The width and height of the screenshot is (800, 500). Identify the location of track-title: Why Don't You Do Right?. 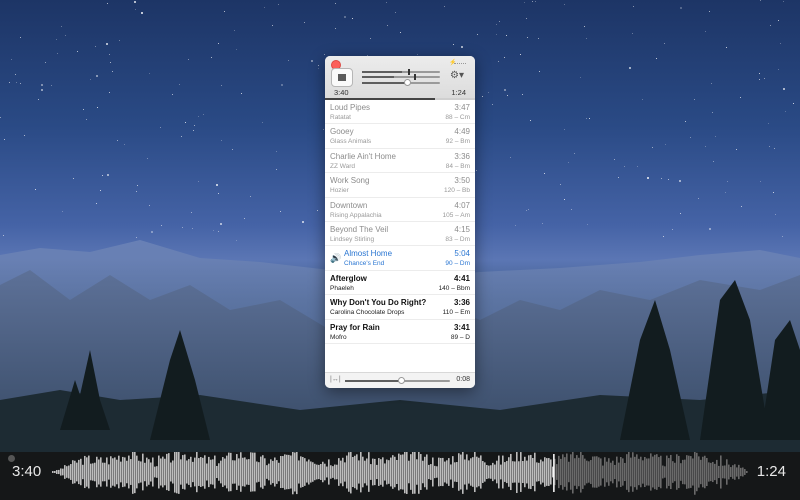
(378, 303).